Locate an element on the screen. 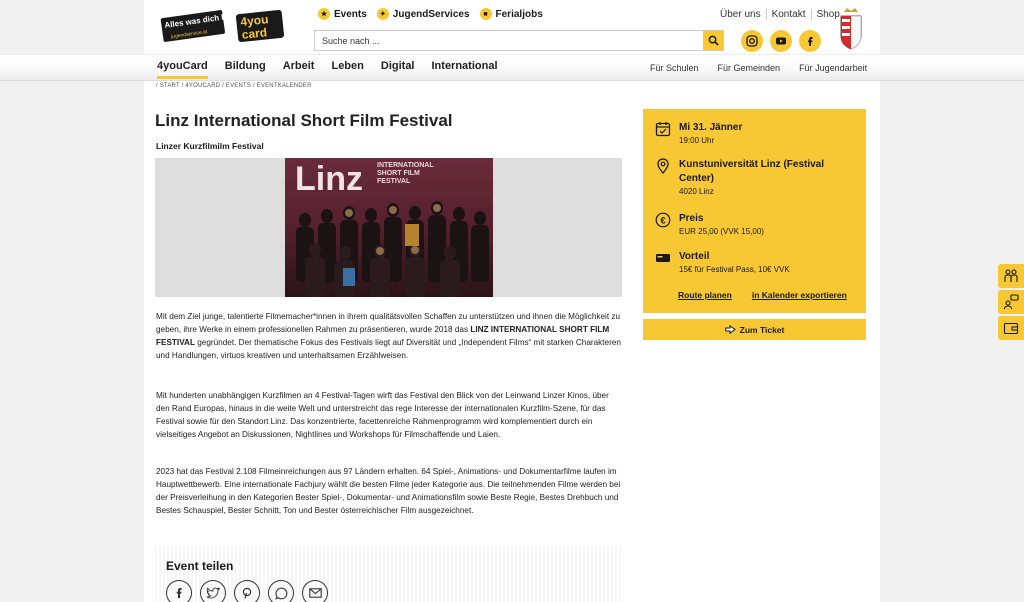 The width and height of the screenshot is (1024, 602). side-tab-card is located at coordinates (1011, 328).